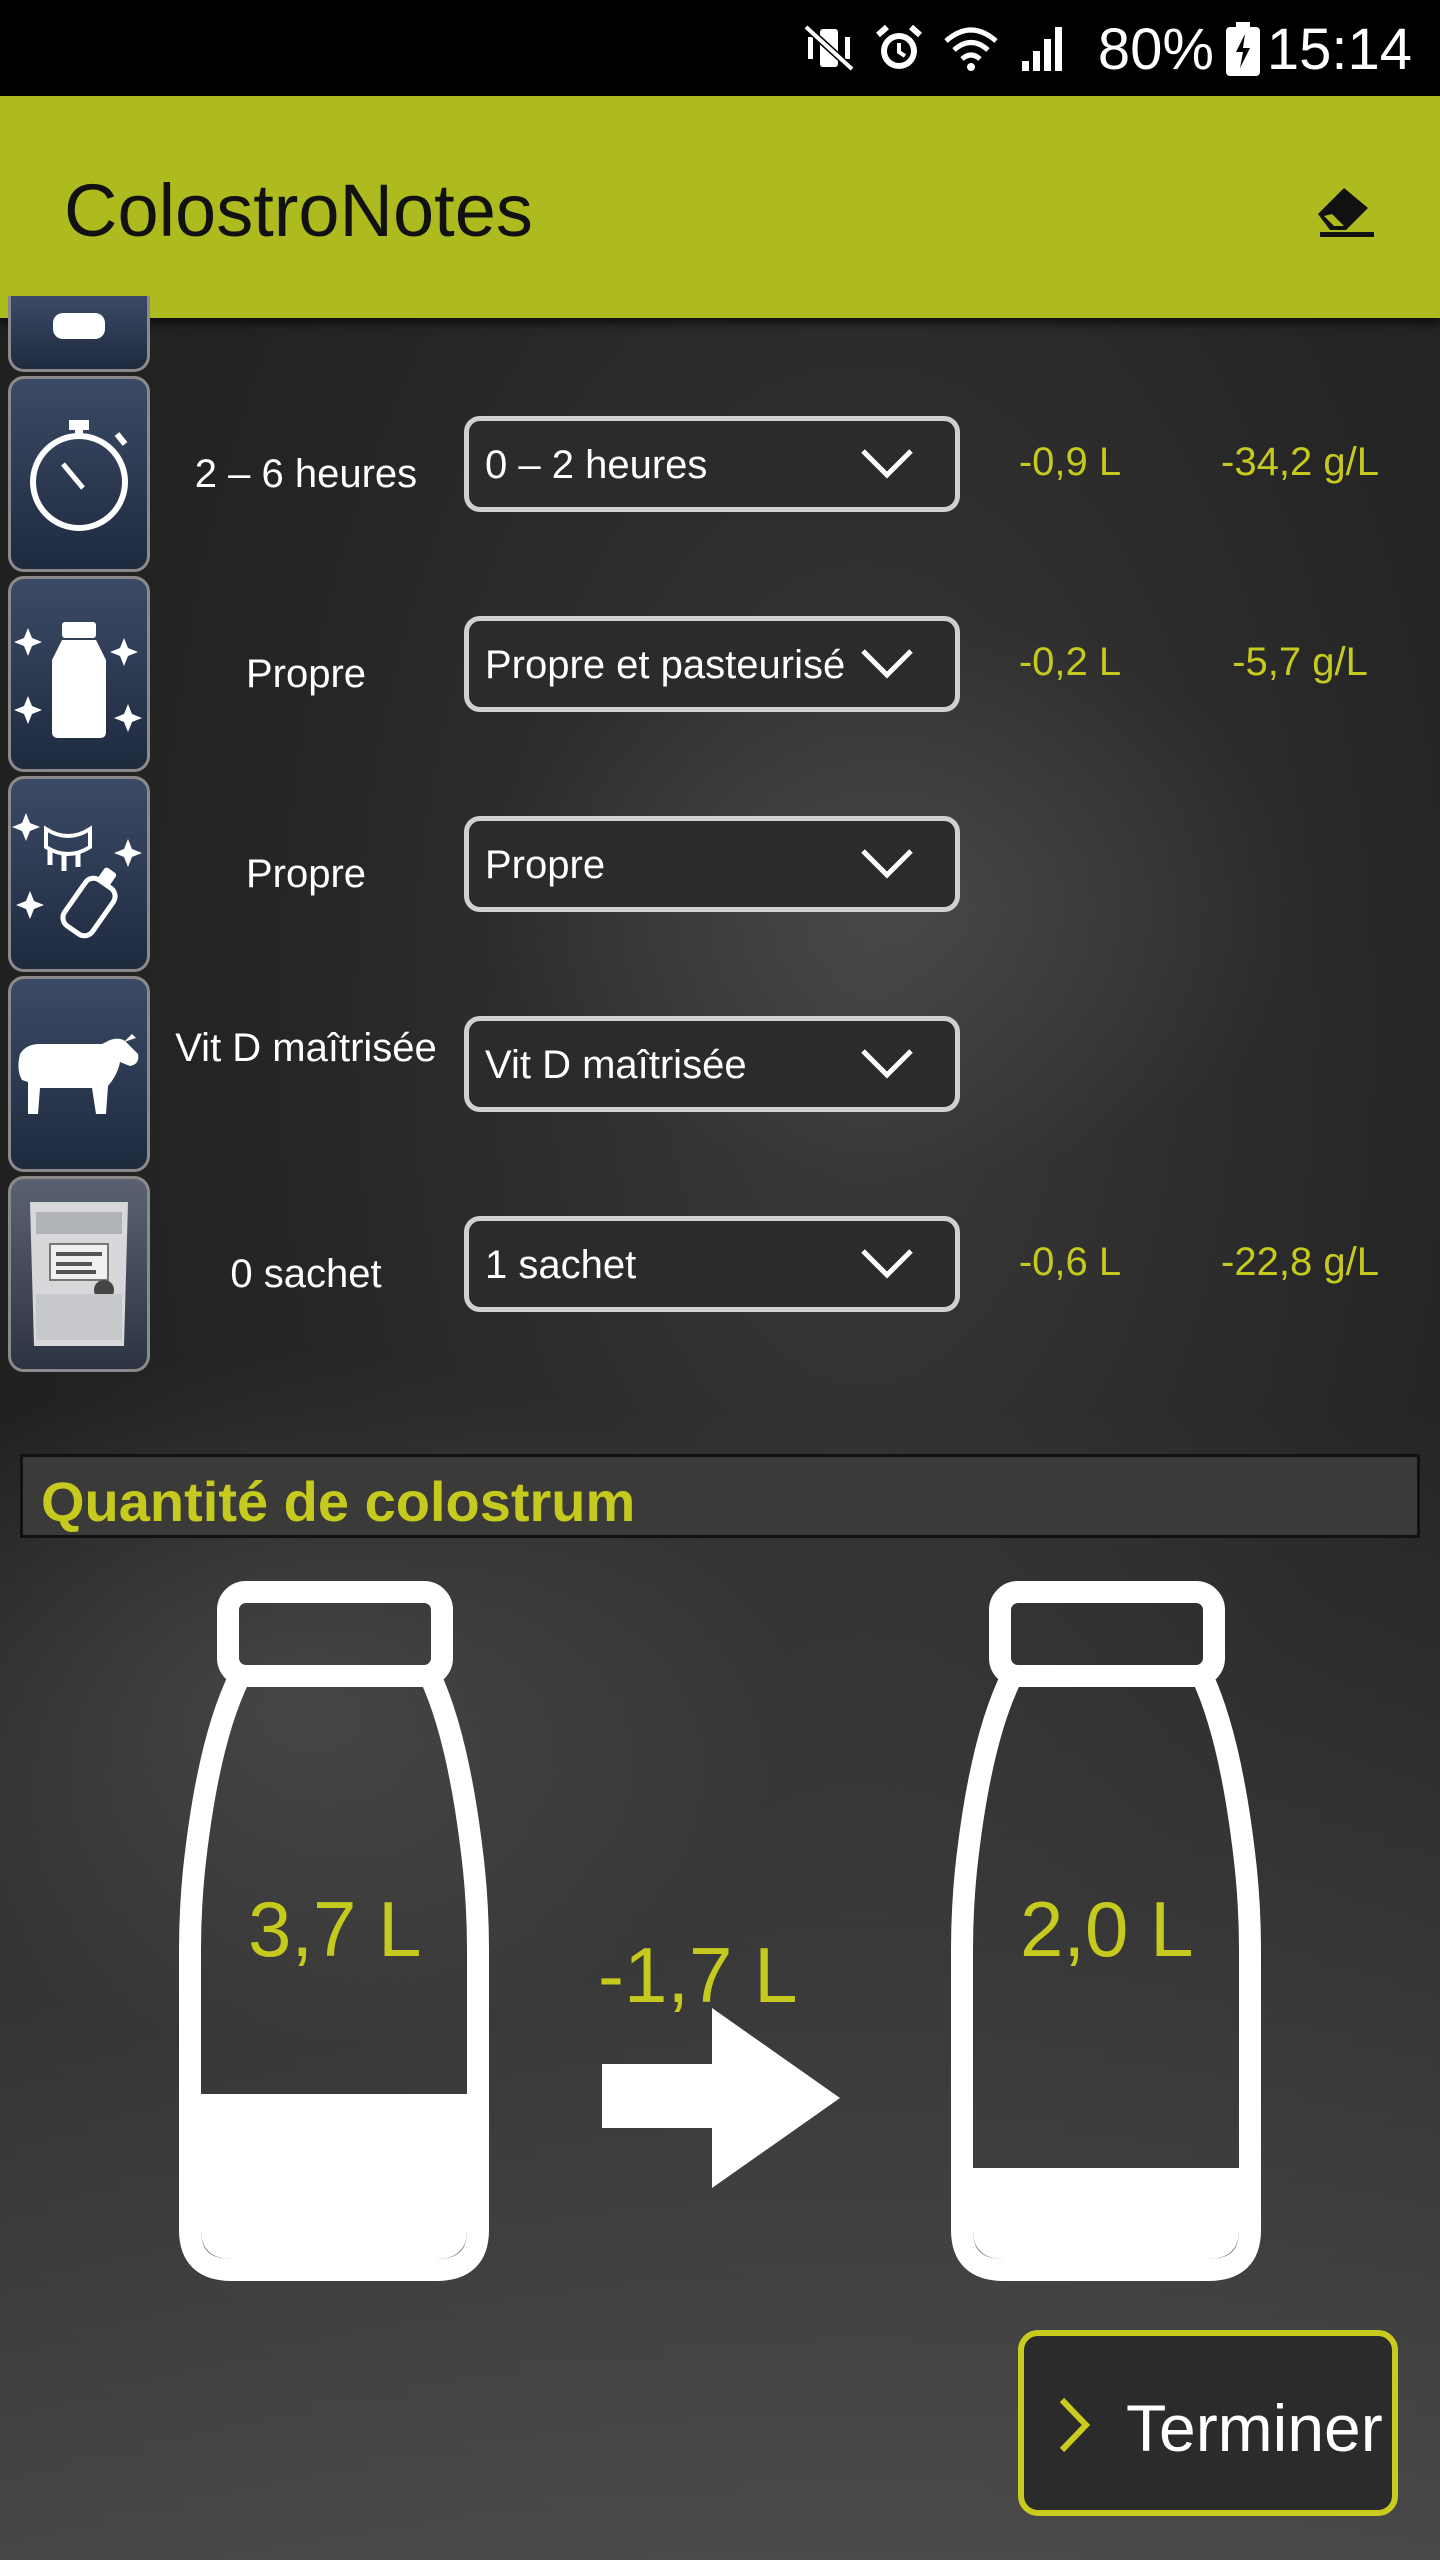  Describe the element at coordinates (1075, 2425) in the screenshot. I see `chevron-right-icon` at that location.